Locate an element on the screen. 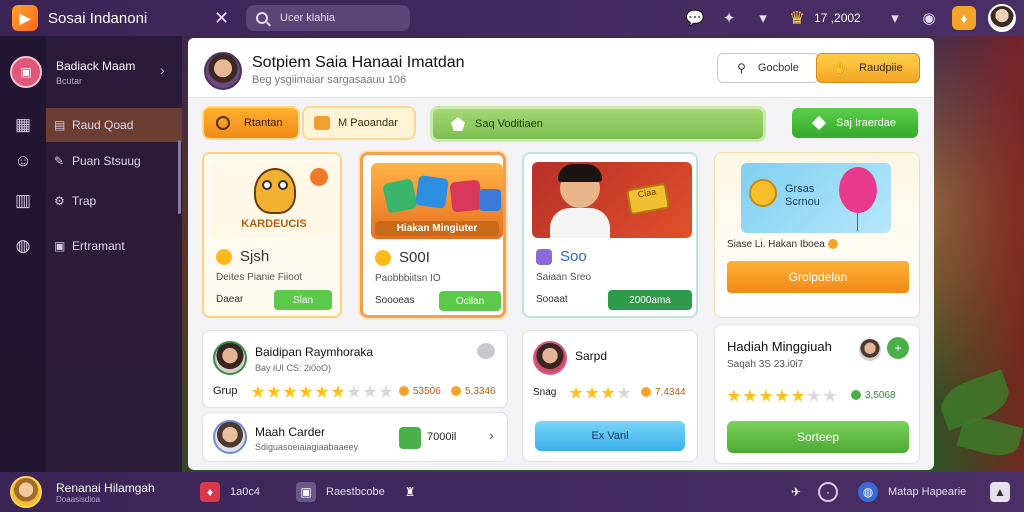 Image resolution: width=1024 pixels, height=512 pixels. list-item-value: 7000il is located at coordinates (442, 437).